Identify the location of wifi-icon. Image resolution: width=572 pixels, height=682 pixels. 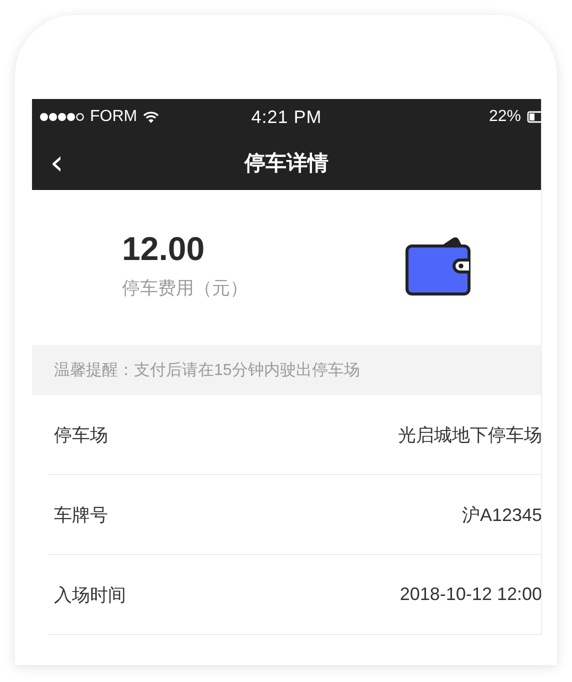
(151, 117).